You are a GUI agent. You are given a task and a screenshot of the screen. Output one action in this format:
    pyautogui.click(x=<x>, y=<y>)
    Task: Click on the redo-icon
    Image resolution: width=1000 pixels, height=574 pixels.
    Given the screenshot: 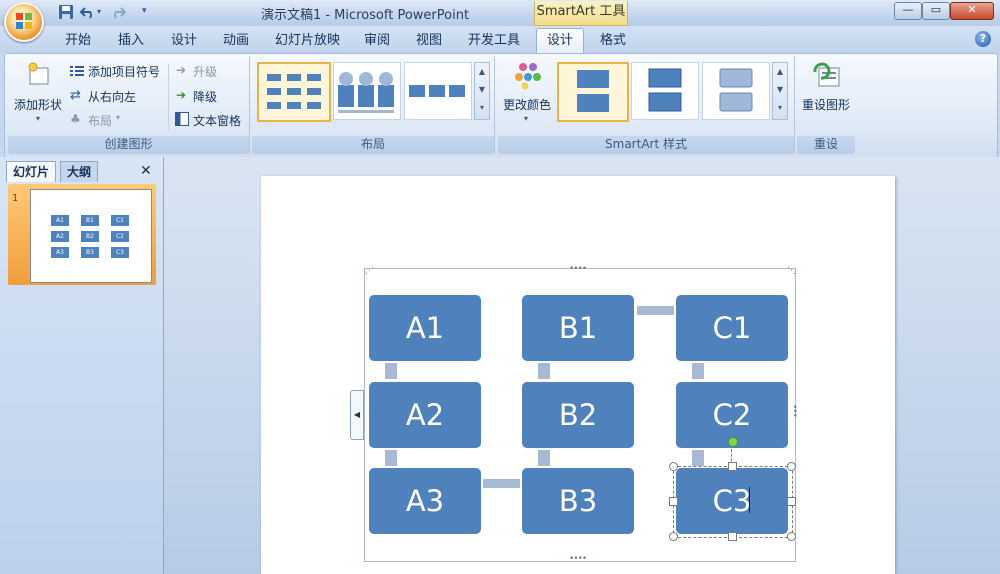 What is the action you would take?
    pyautogui.click(x=118, y=12)
    